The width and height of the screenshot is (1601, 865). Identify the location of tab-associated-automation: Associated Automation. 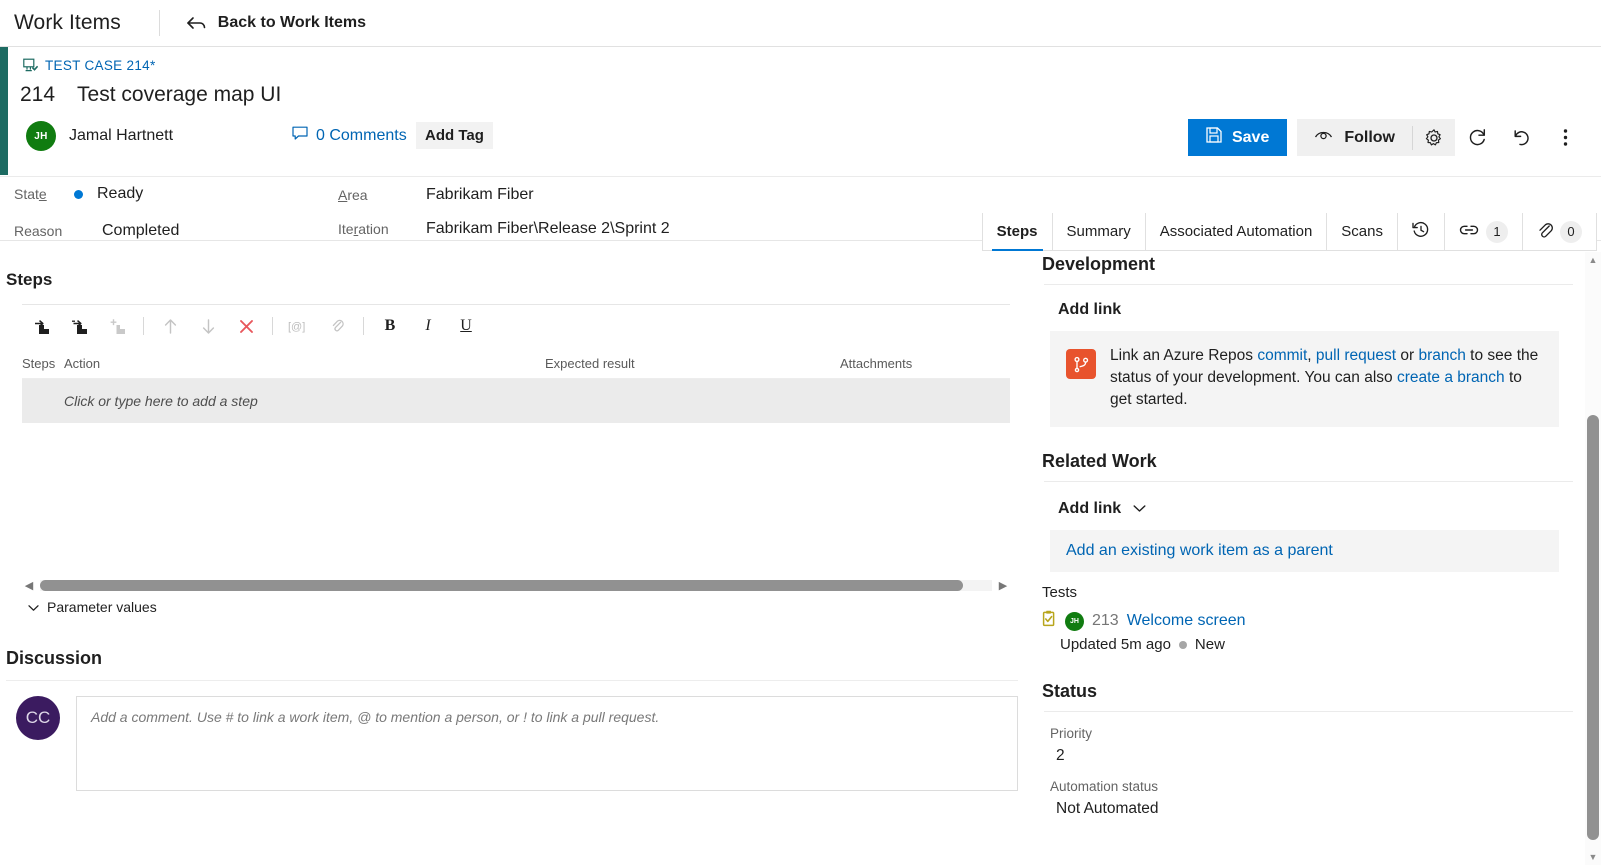
(1235, 231).